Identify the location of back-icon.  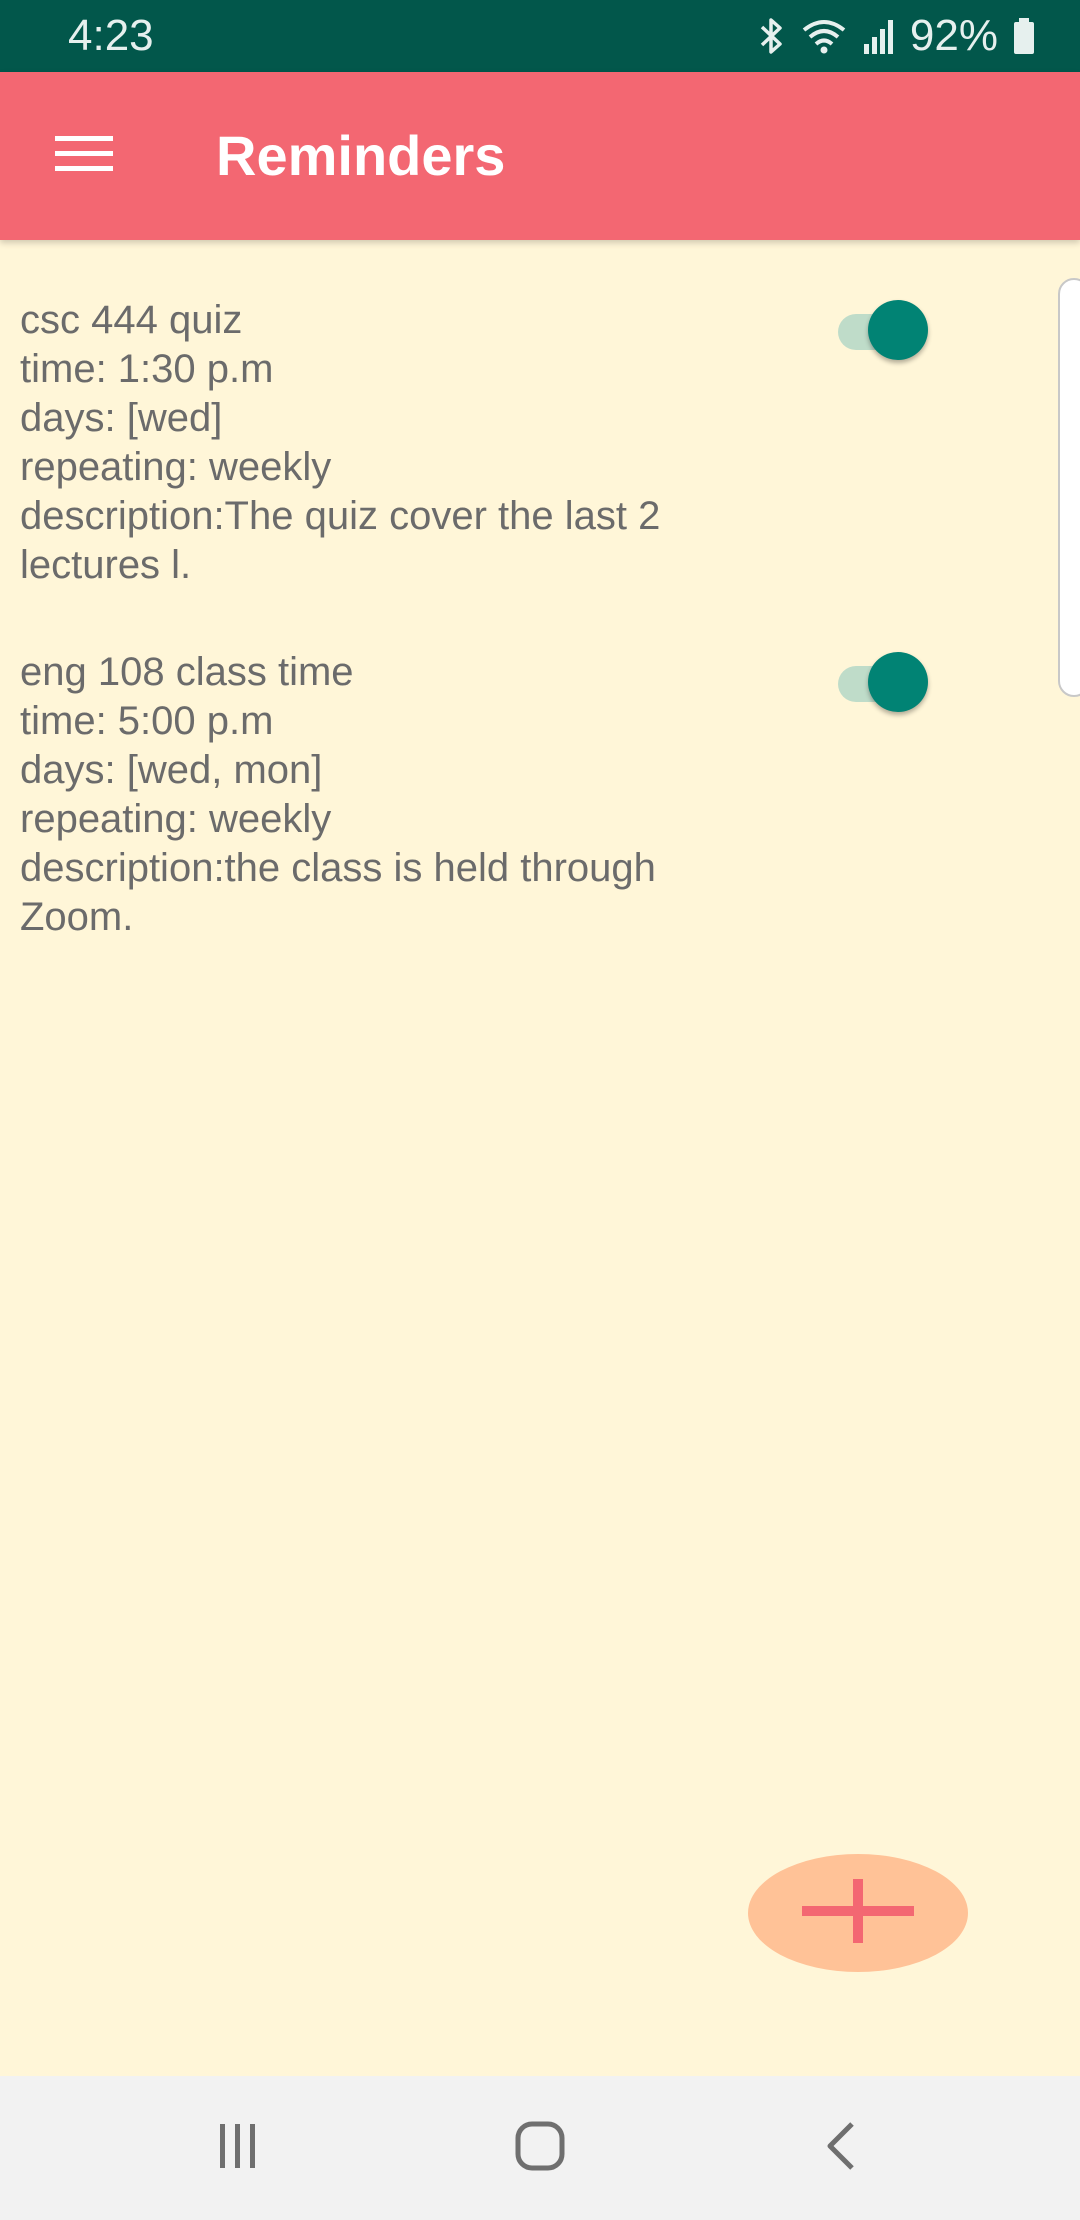
(842, 2148).